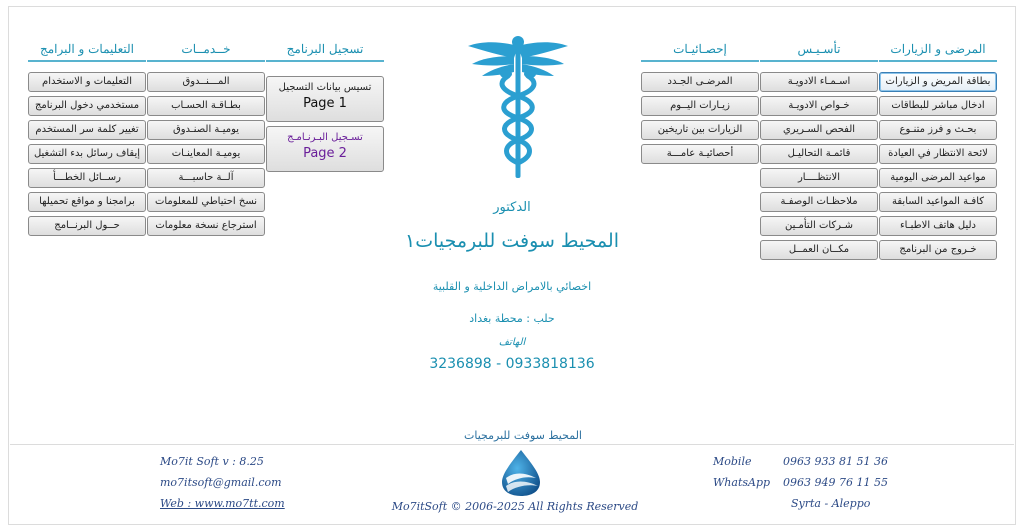  Describe the element at coordinates (938, 250) in the screenshot. I see `exit-program-button: خـروج من البرنامج` at that location.